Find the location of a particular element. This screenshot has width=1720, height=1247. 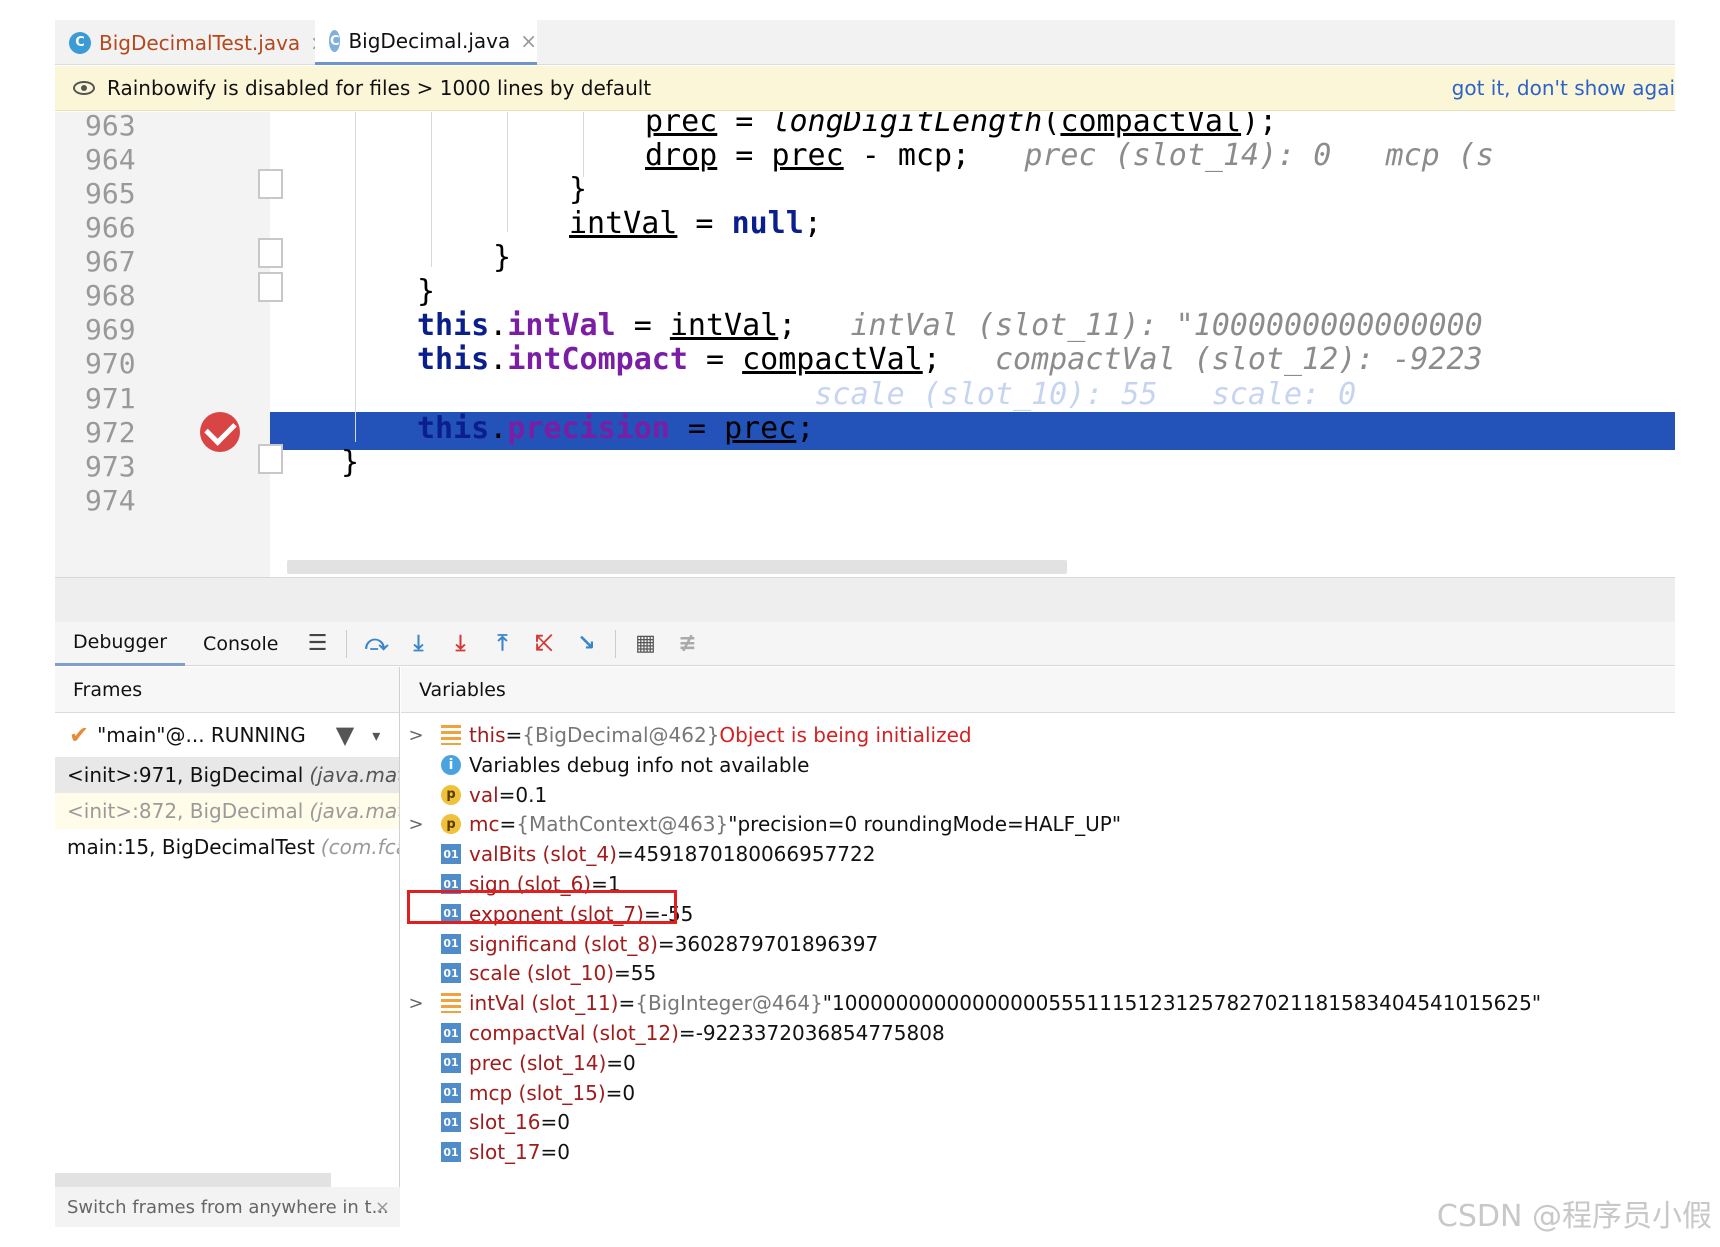

variable-row: i Variables debug info not available is located at coordinates (605, 765).